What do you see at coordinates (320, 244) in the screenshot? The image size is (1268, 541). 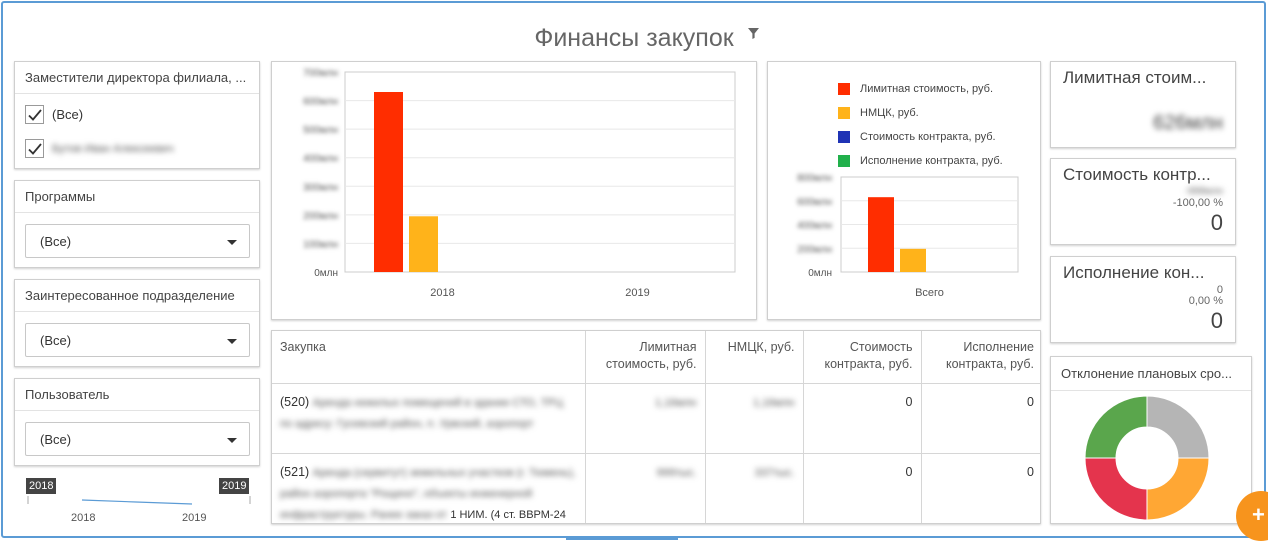 I see `y-tick-label: 100млн` at bounding box center [320, 244].